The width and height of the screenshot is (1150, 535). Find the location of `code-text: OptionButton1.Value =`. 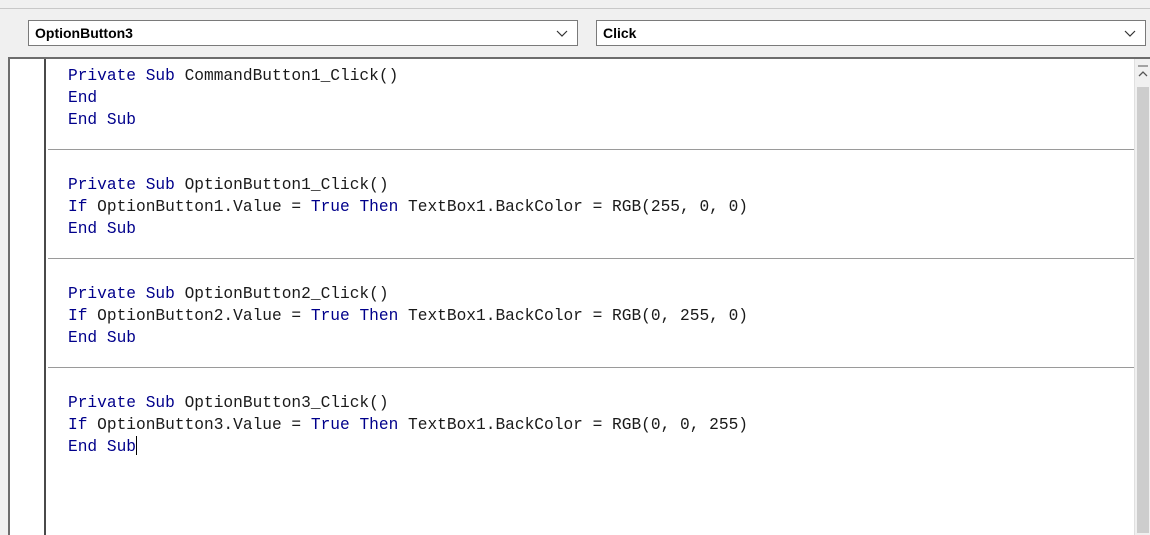

code-text: OptionButton1.Value = is located at coordinates (199, 207).